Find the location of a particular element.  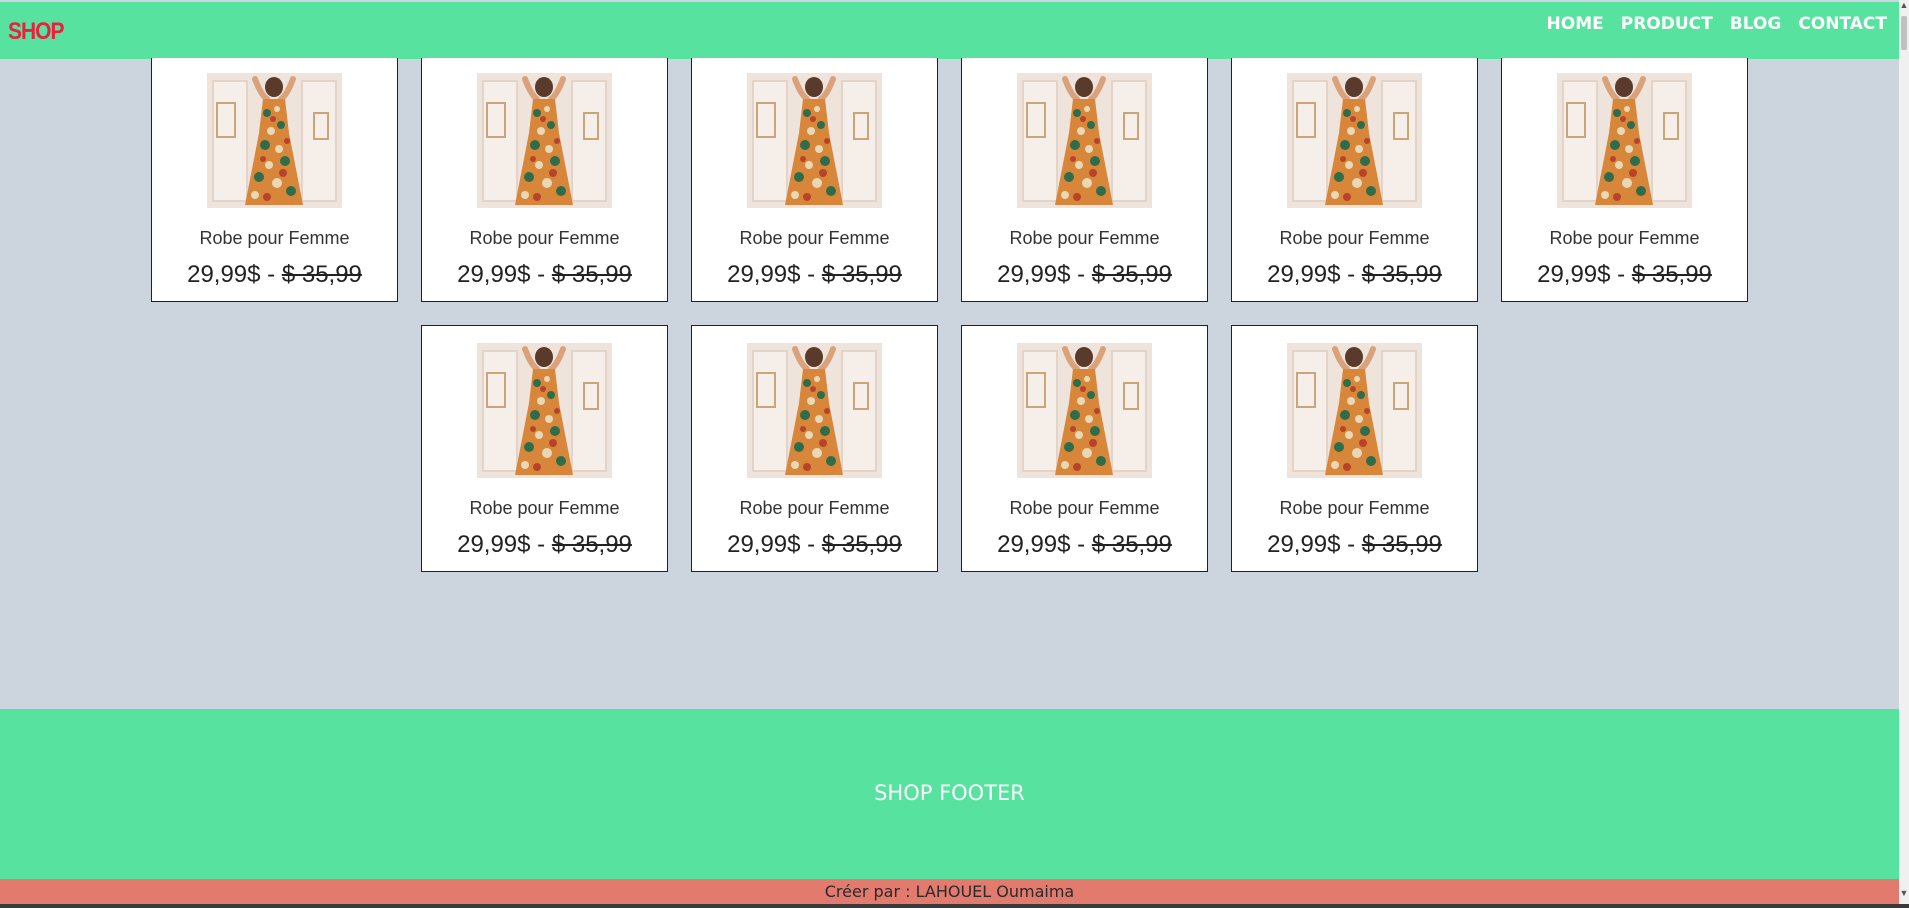

nav-blog-link: BLOG is located at coordinates (1756, 24).